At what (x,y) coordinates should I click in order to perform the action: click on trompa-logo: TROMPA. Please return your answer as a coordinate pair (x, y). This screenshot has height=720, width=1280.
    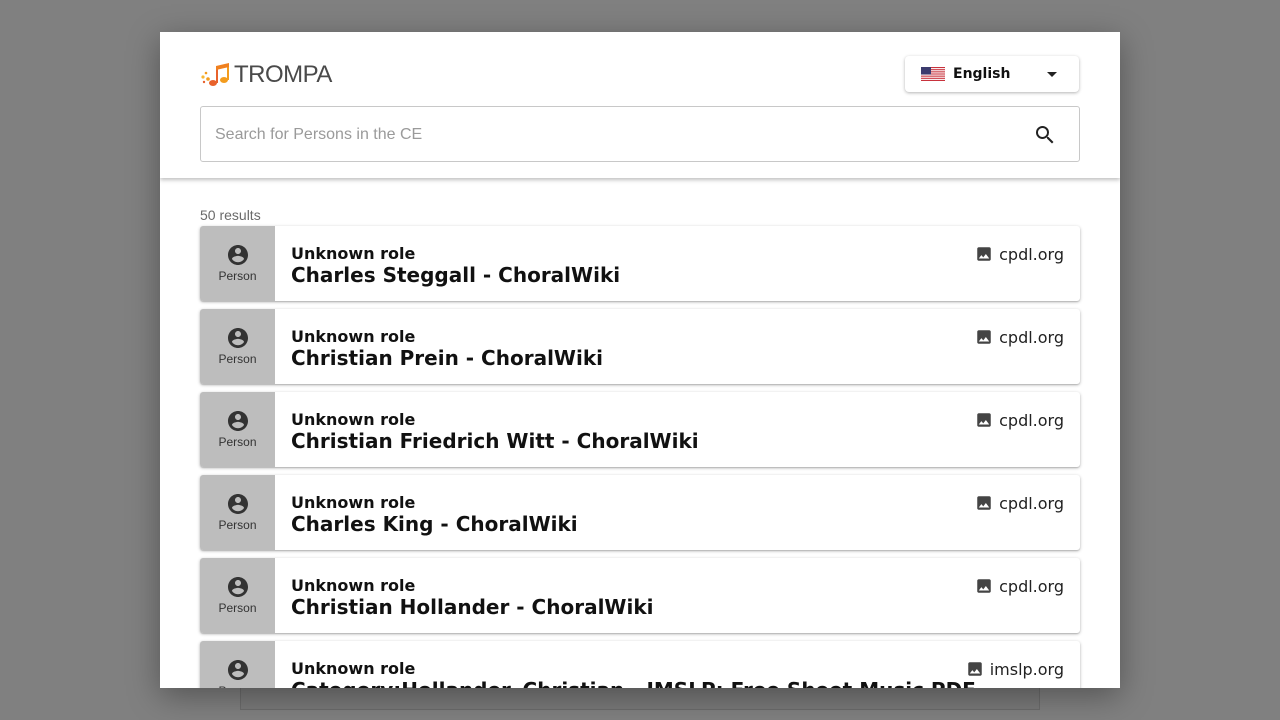
    Looking at the image, I should click on (266, 75).